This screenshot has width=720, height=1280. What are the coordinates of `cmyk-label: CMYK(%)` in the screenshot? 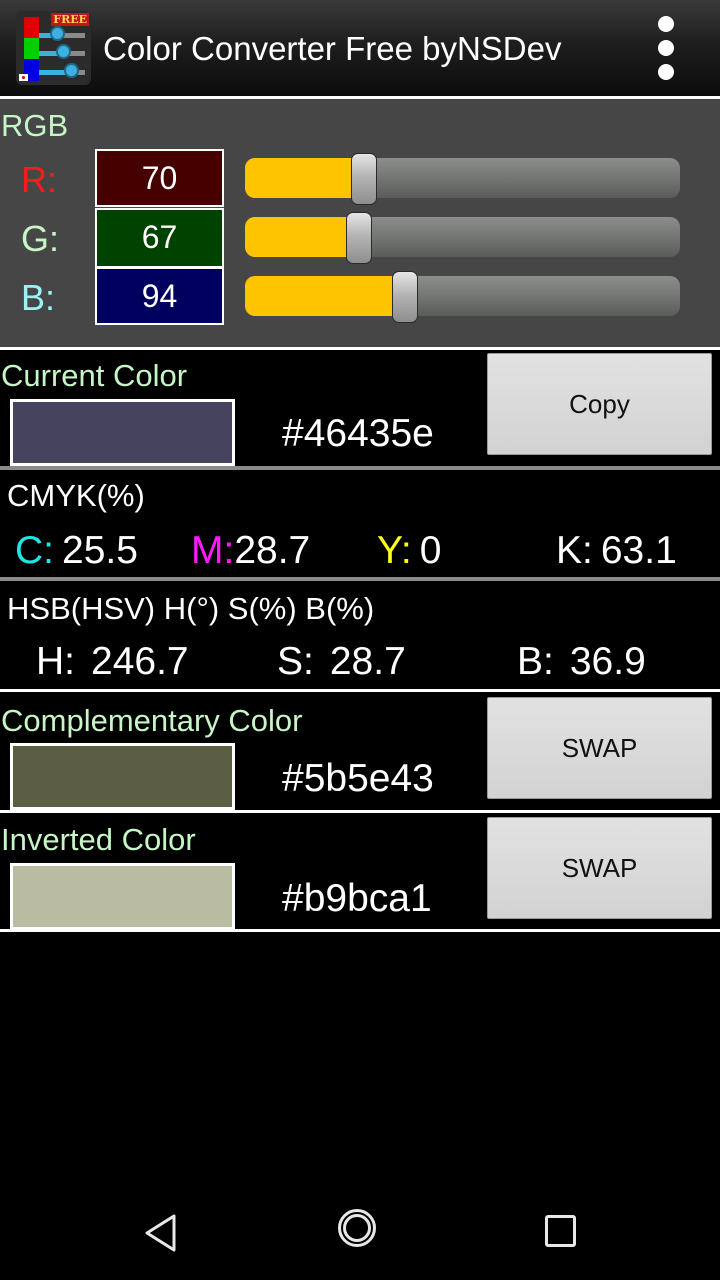 It's located at (76, 495).